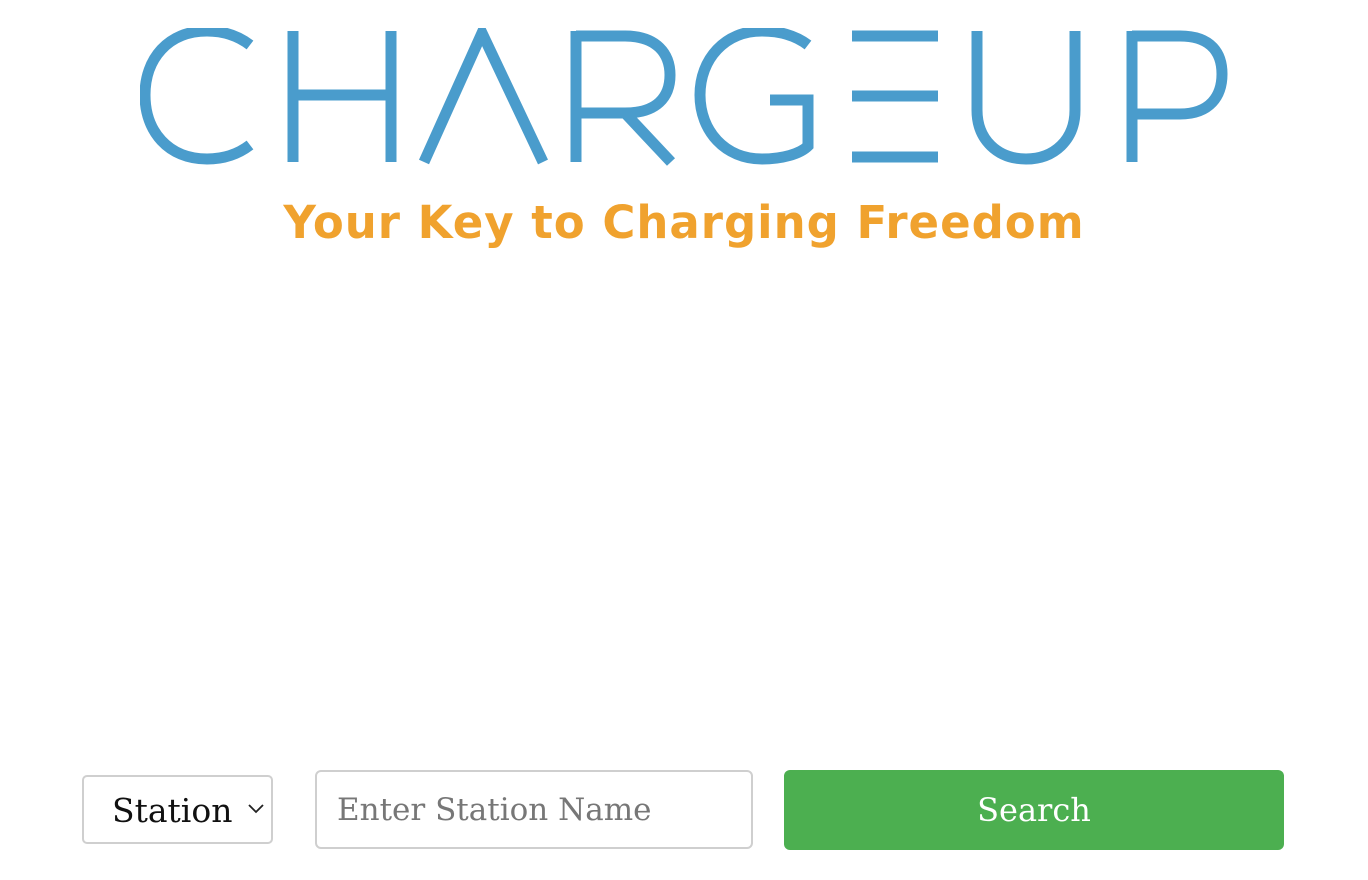 Image resolution: width=1368 pixels, height=880 pixels. I want to click on chevron-down-icon, so click(256, 809).